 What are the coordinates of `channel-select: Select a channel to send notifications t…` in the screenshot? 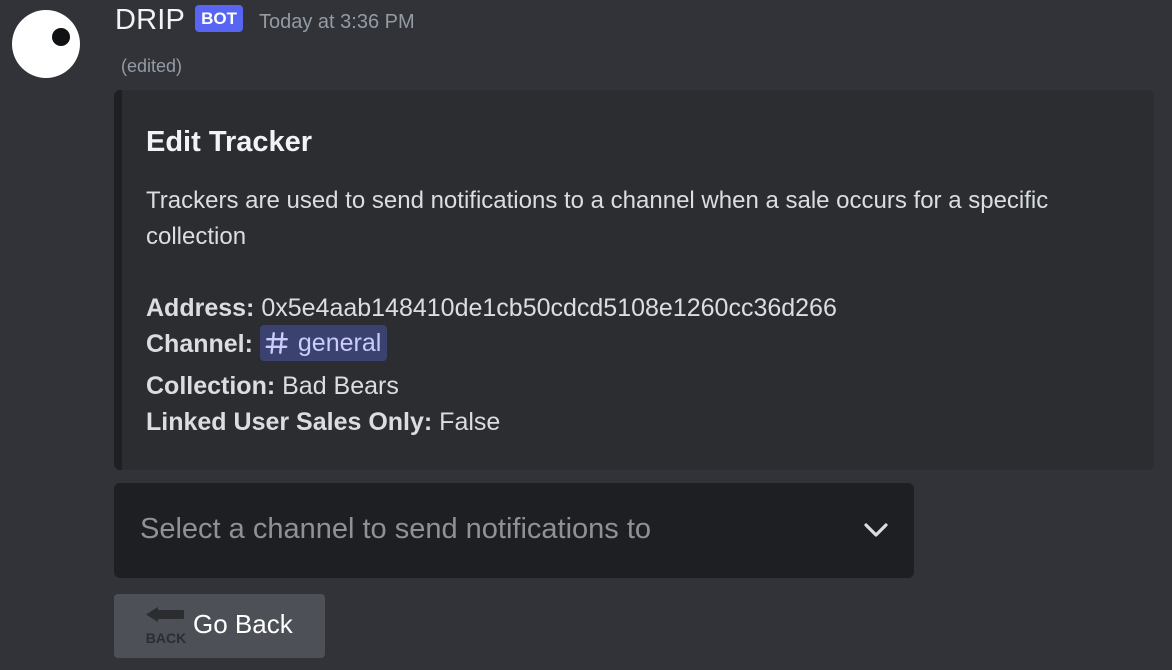 It's located at (514, 530).